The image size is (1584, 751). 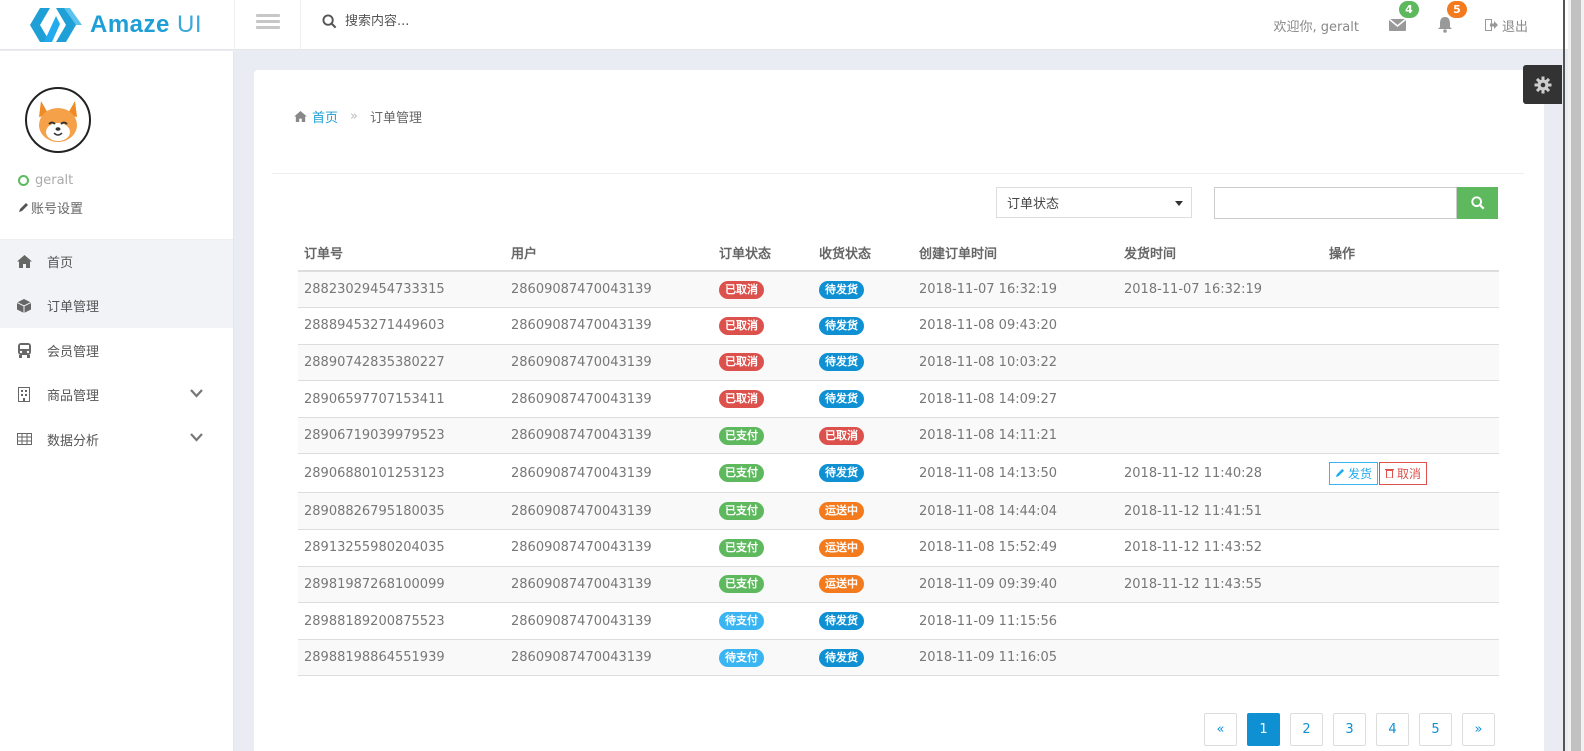 I want to click on account-settings-link: 账号设置, so click(x=50, y=207).